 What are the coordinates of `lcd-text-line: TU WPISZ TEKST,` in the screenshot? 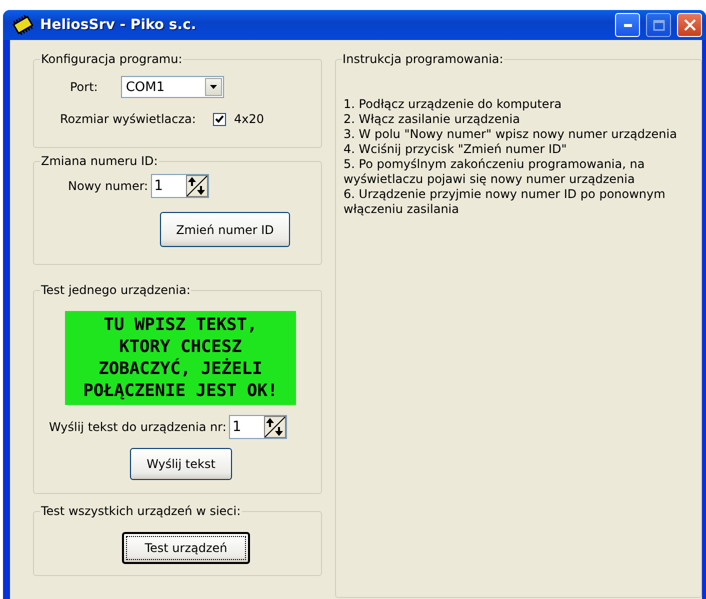 It's located at (180, 325).